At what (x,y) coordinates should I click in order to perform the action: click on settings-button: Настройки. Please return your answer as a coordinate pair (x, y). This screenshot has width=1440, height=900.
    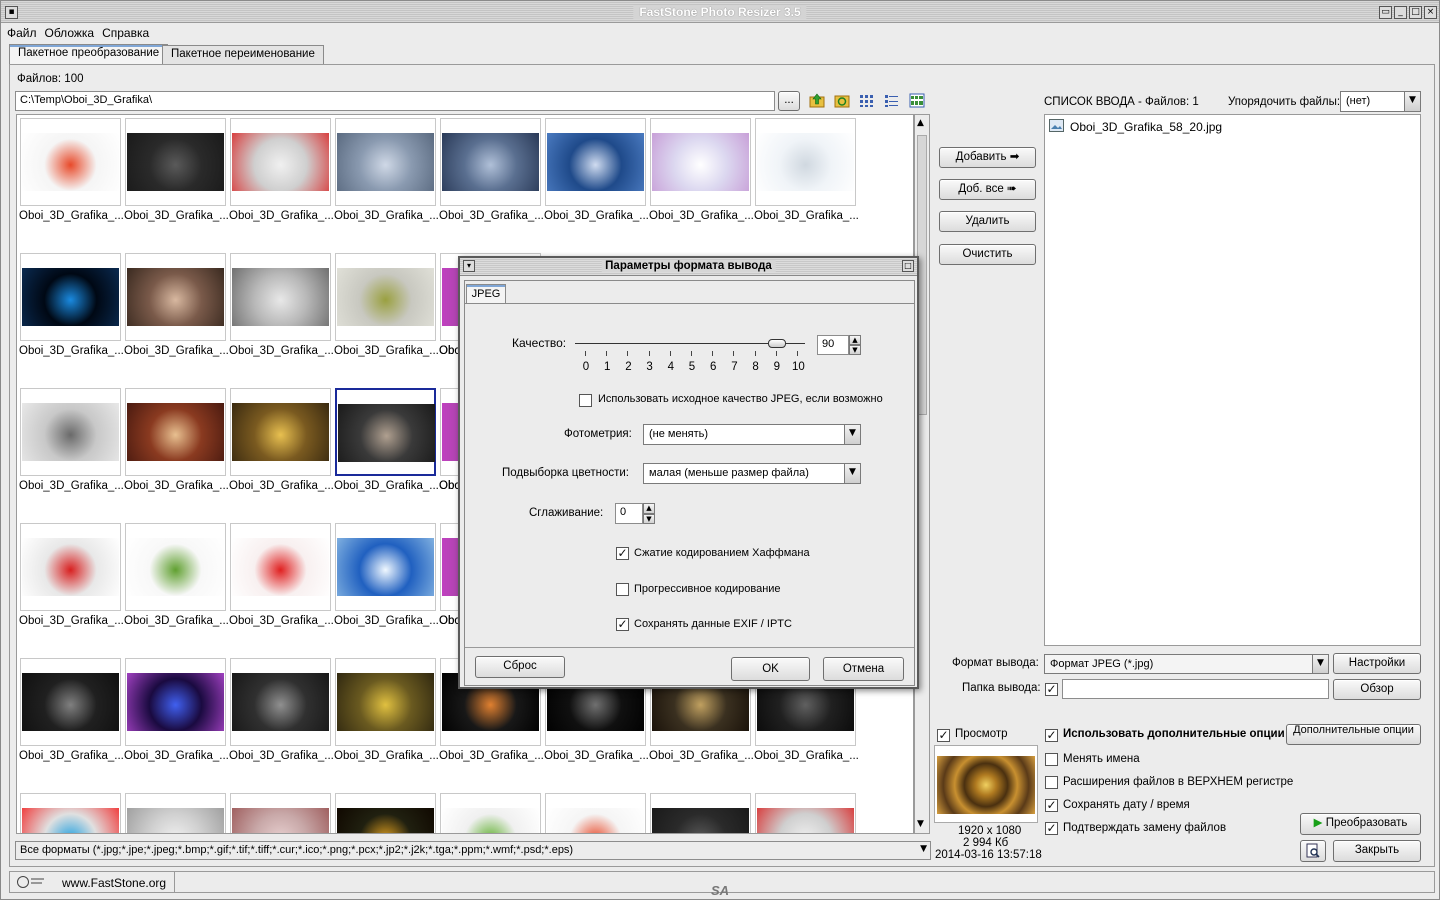
    Looking at the image, I should click on (1377, 663).